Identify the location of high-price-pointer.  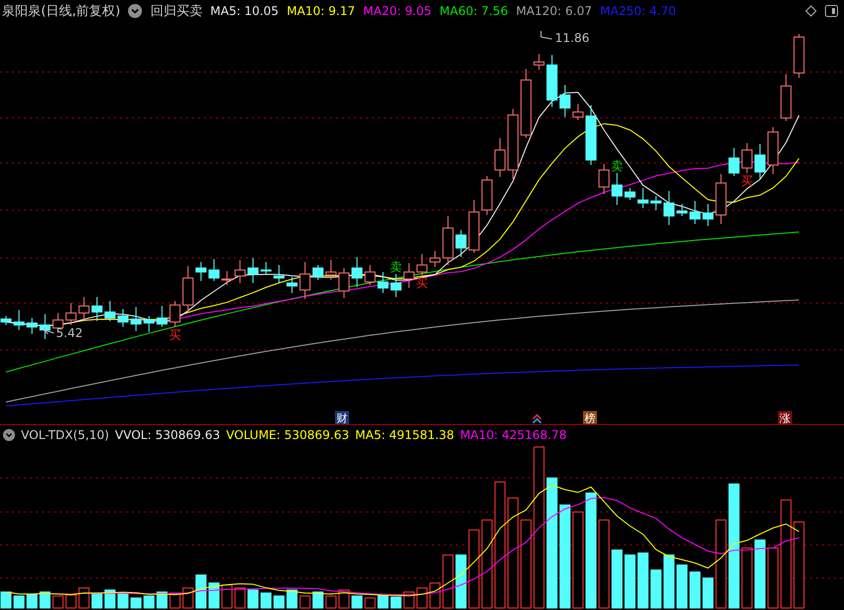
(546, 35).